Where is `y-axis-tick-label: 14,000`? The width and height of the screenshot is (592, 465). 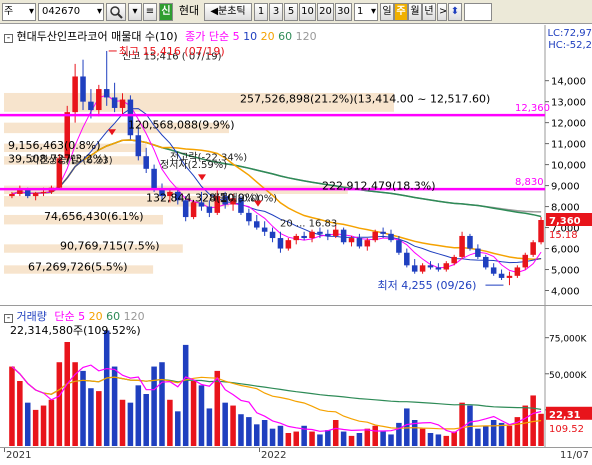 y-axis-tick-label: 14,000 is located at coordinates (568, 82).